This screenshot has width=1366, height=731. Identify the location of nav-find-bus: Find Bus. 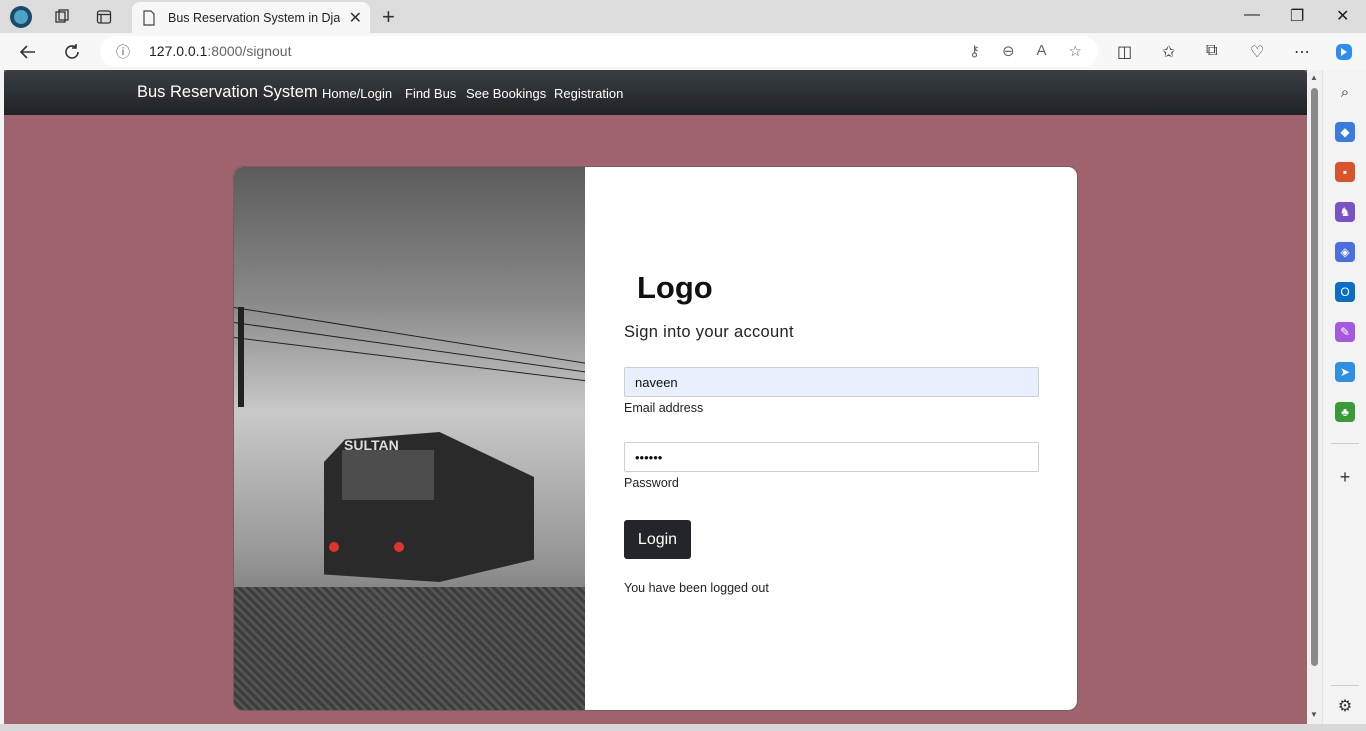
(430, 93).